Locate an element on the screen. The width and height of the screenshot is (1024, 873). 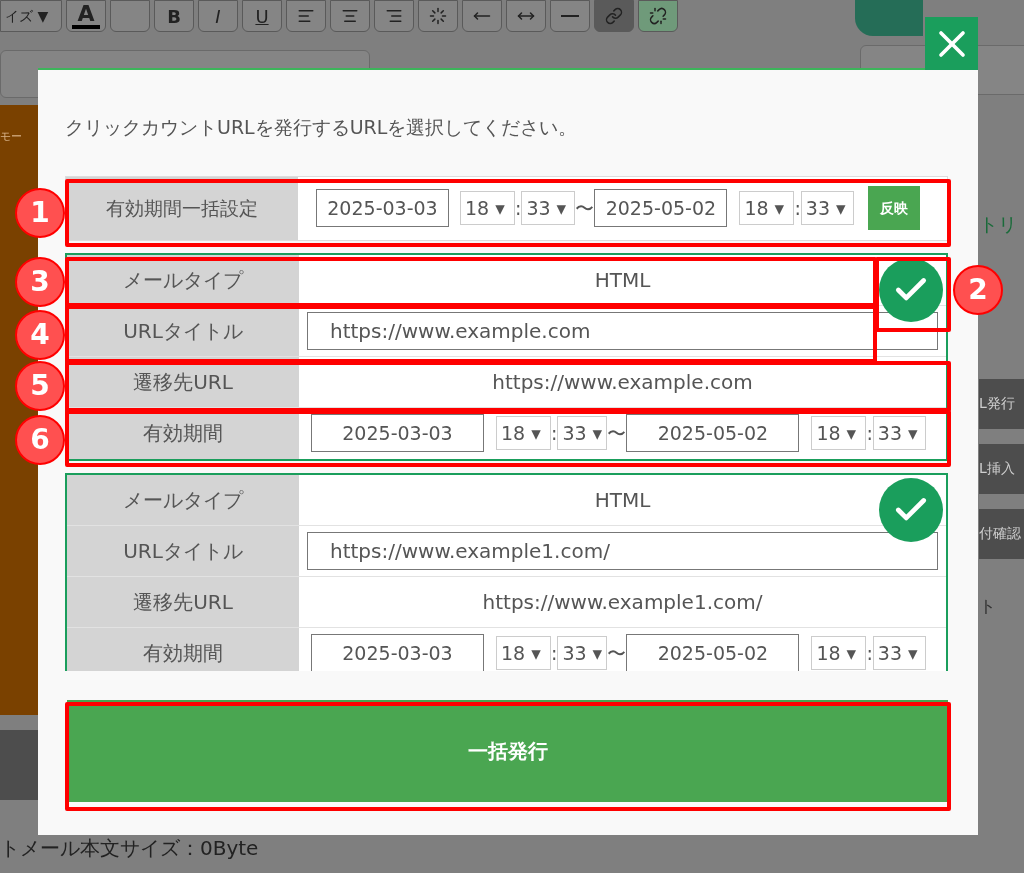
loader-icon is located at coordinates (438, 16).